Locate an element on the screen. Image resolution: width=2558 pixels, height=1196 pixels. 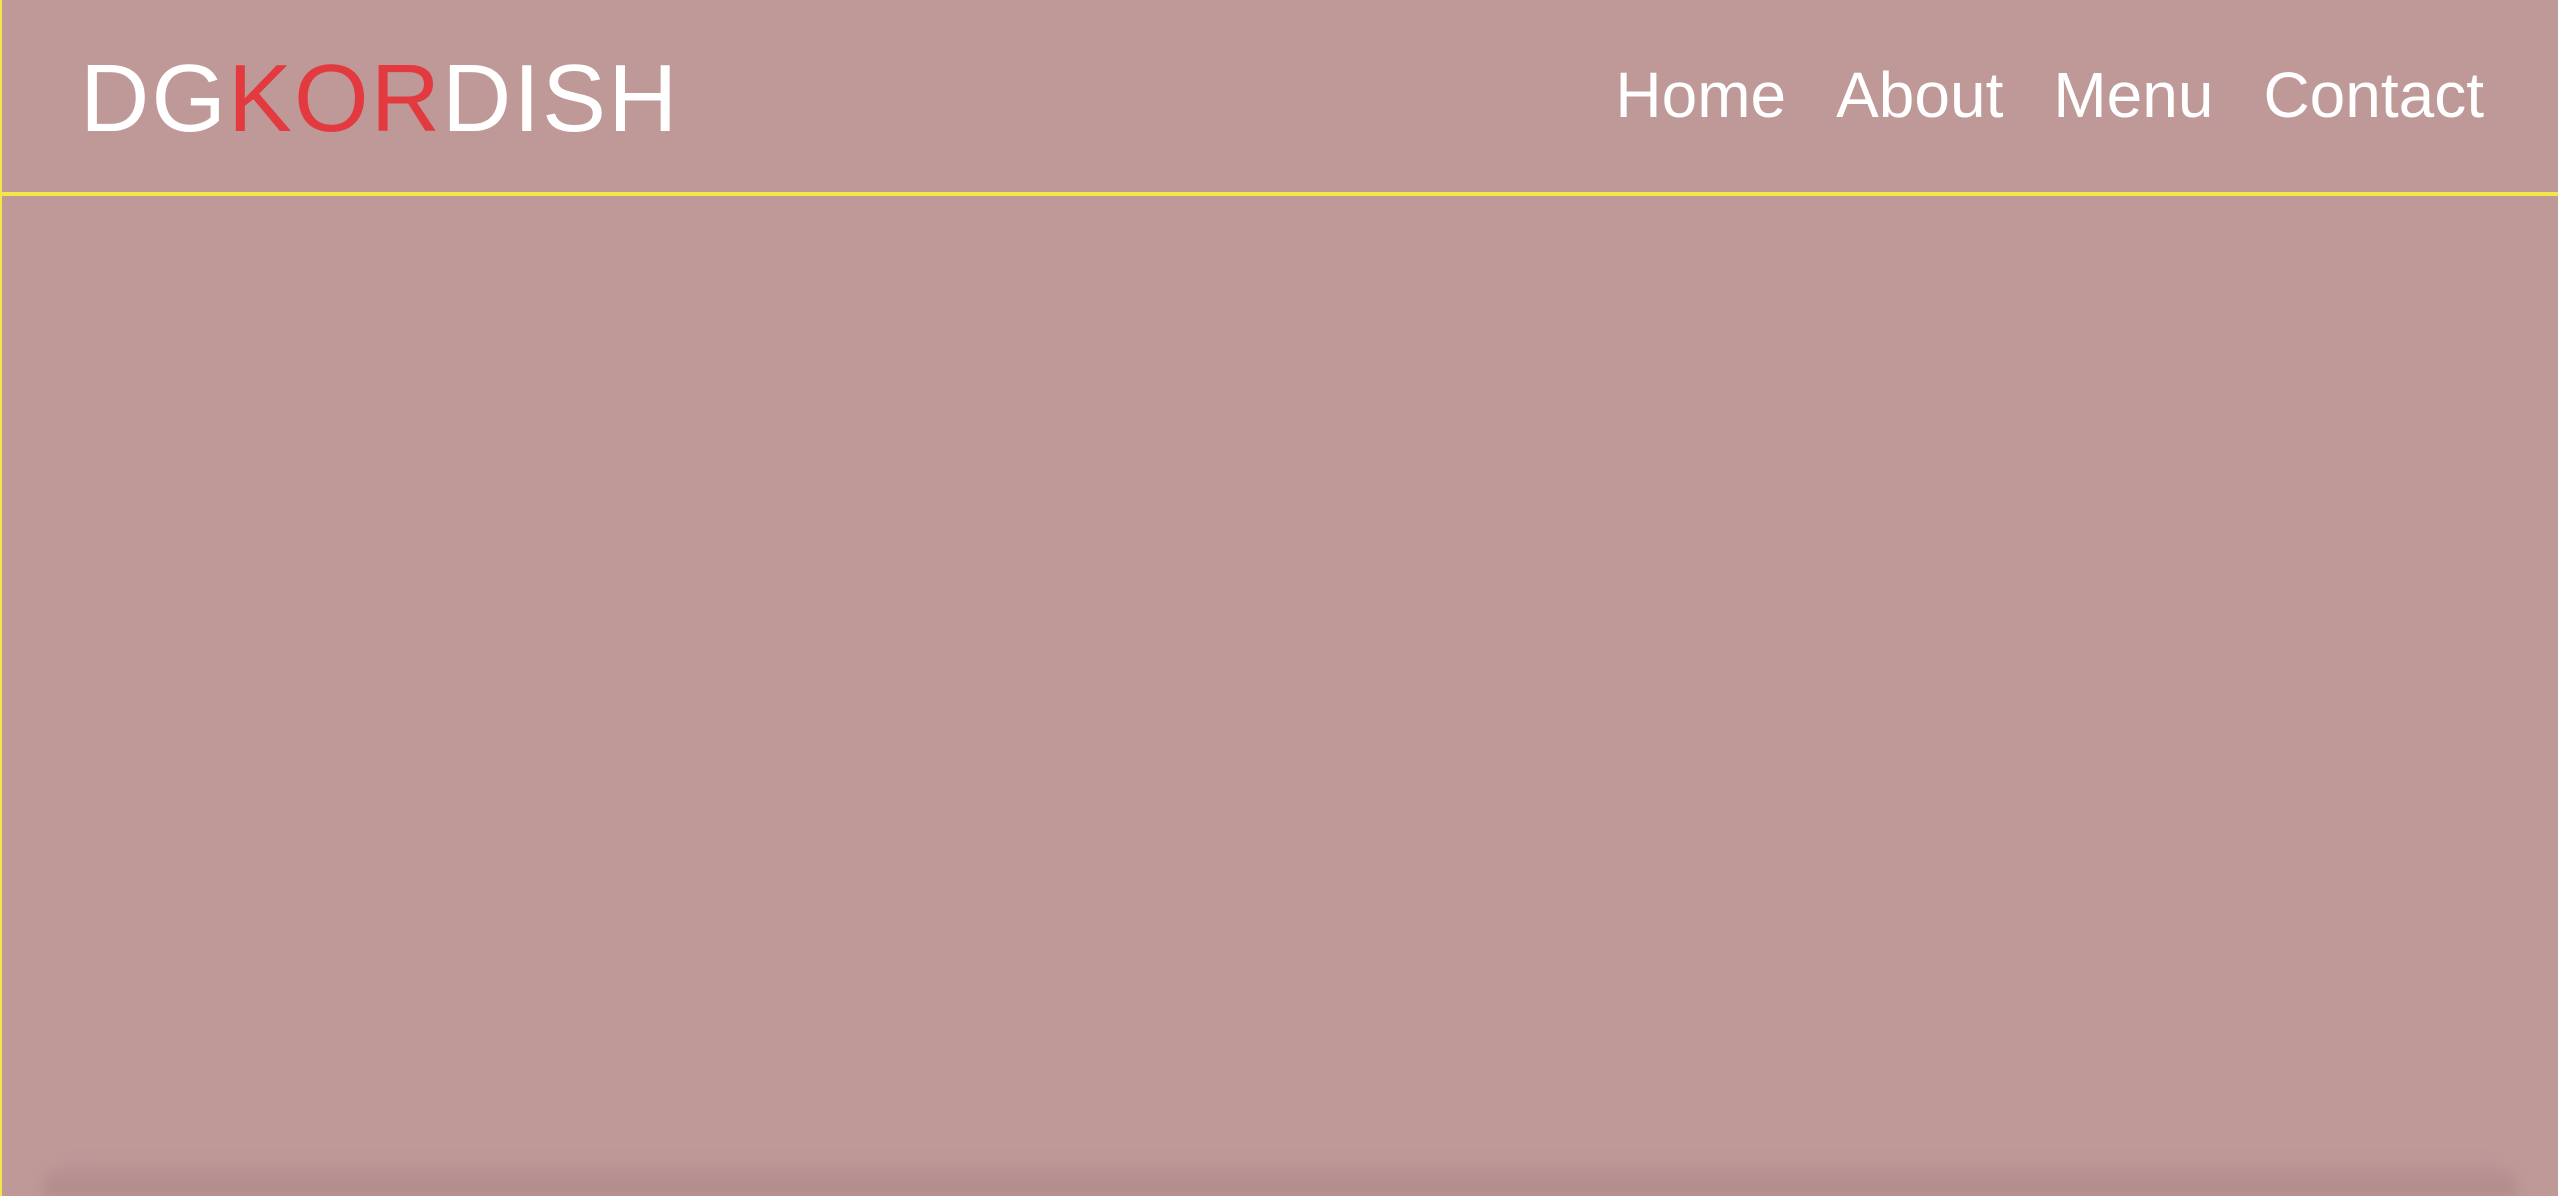
bottom-shadow is located at coordinates (1280, 1176).